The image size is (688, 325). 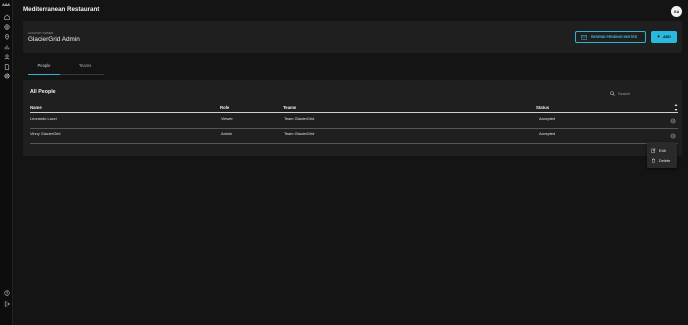 What do you see at coordinates (354, 112) in the screenshot?
I see `table-header-divider` at bounding box center [354, 112].